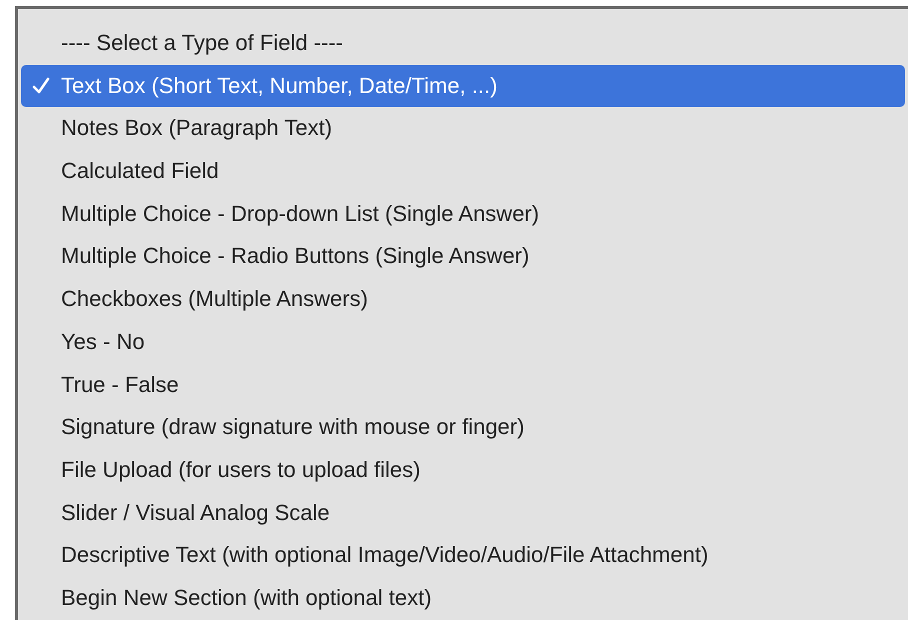 The height and width of the screenshot is (620, 908). I want to click on menu-item: Begin New Section (with optional text), so click(463, 598).